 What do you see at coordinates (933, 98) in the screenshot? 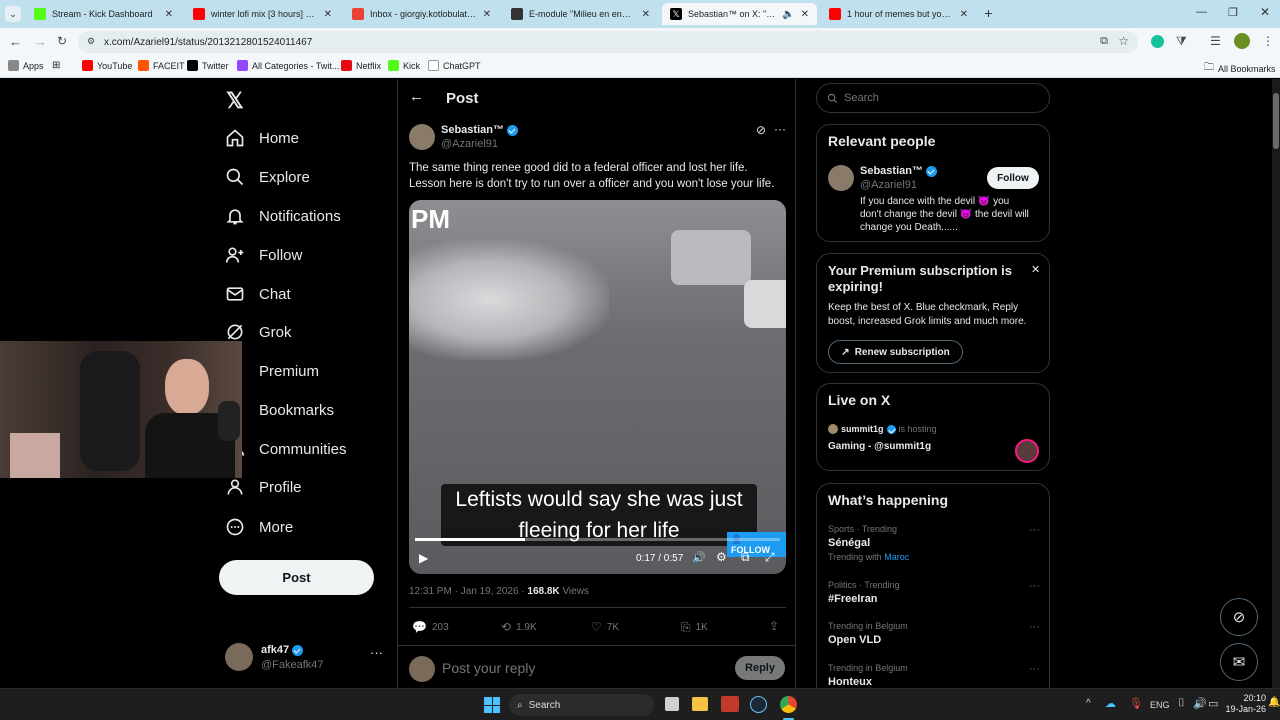
I see `search-box: Search` at bounding box center [933, 98].